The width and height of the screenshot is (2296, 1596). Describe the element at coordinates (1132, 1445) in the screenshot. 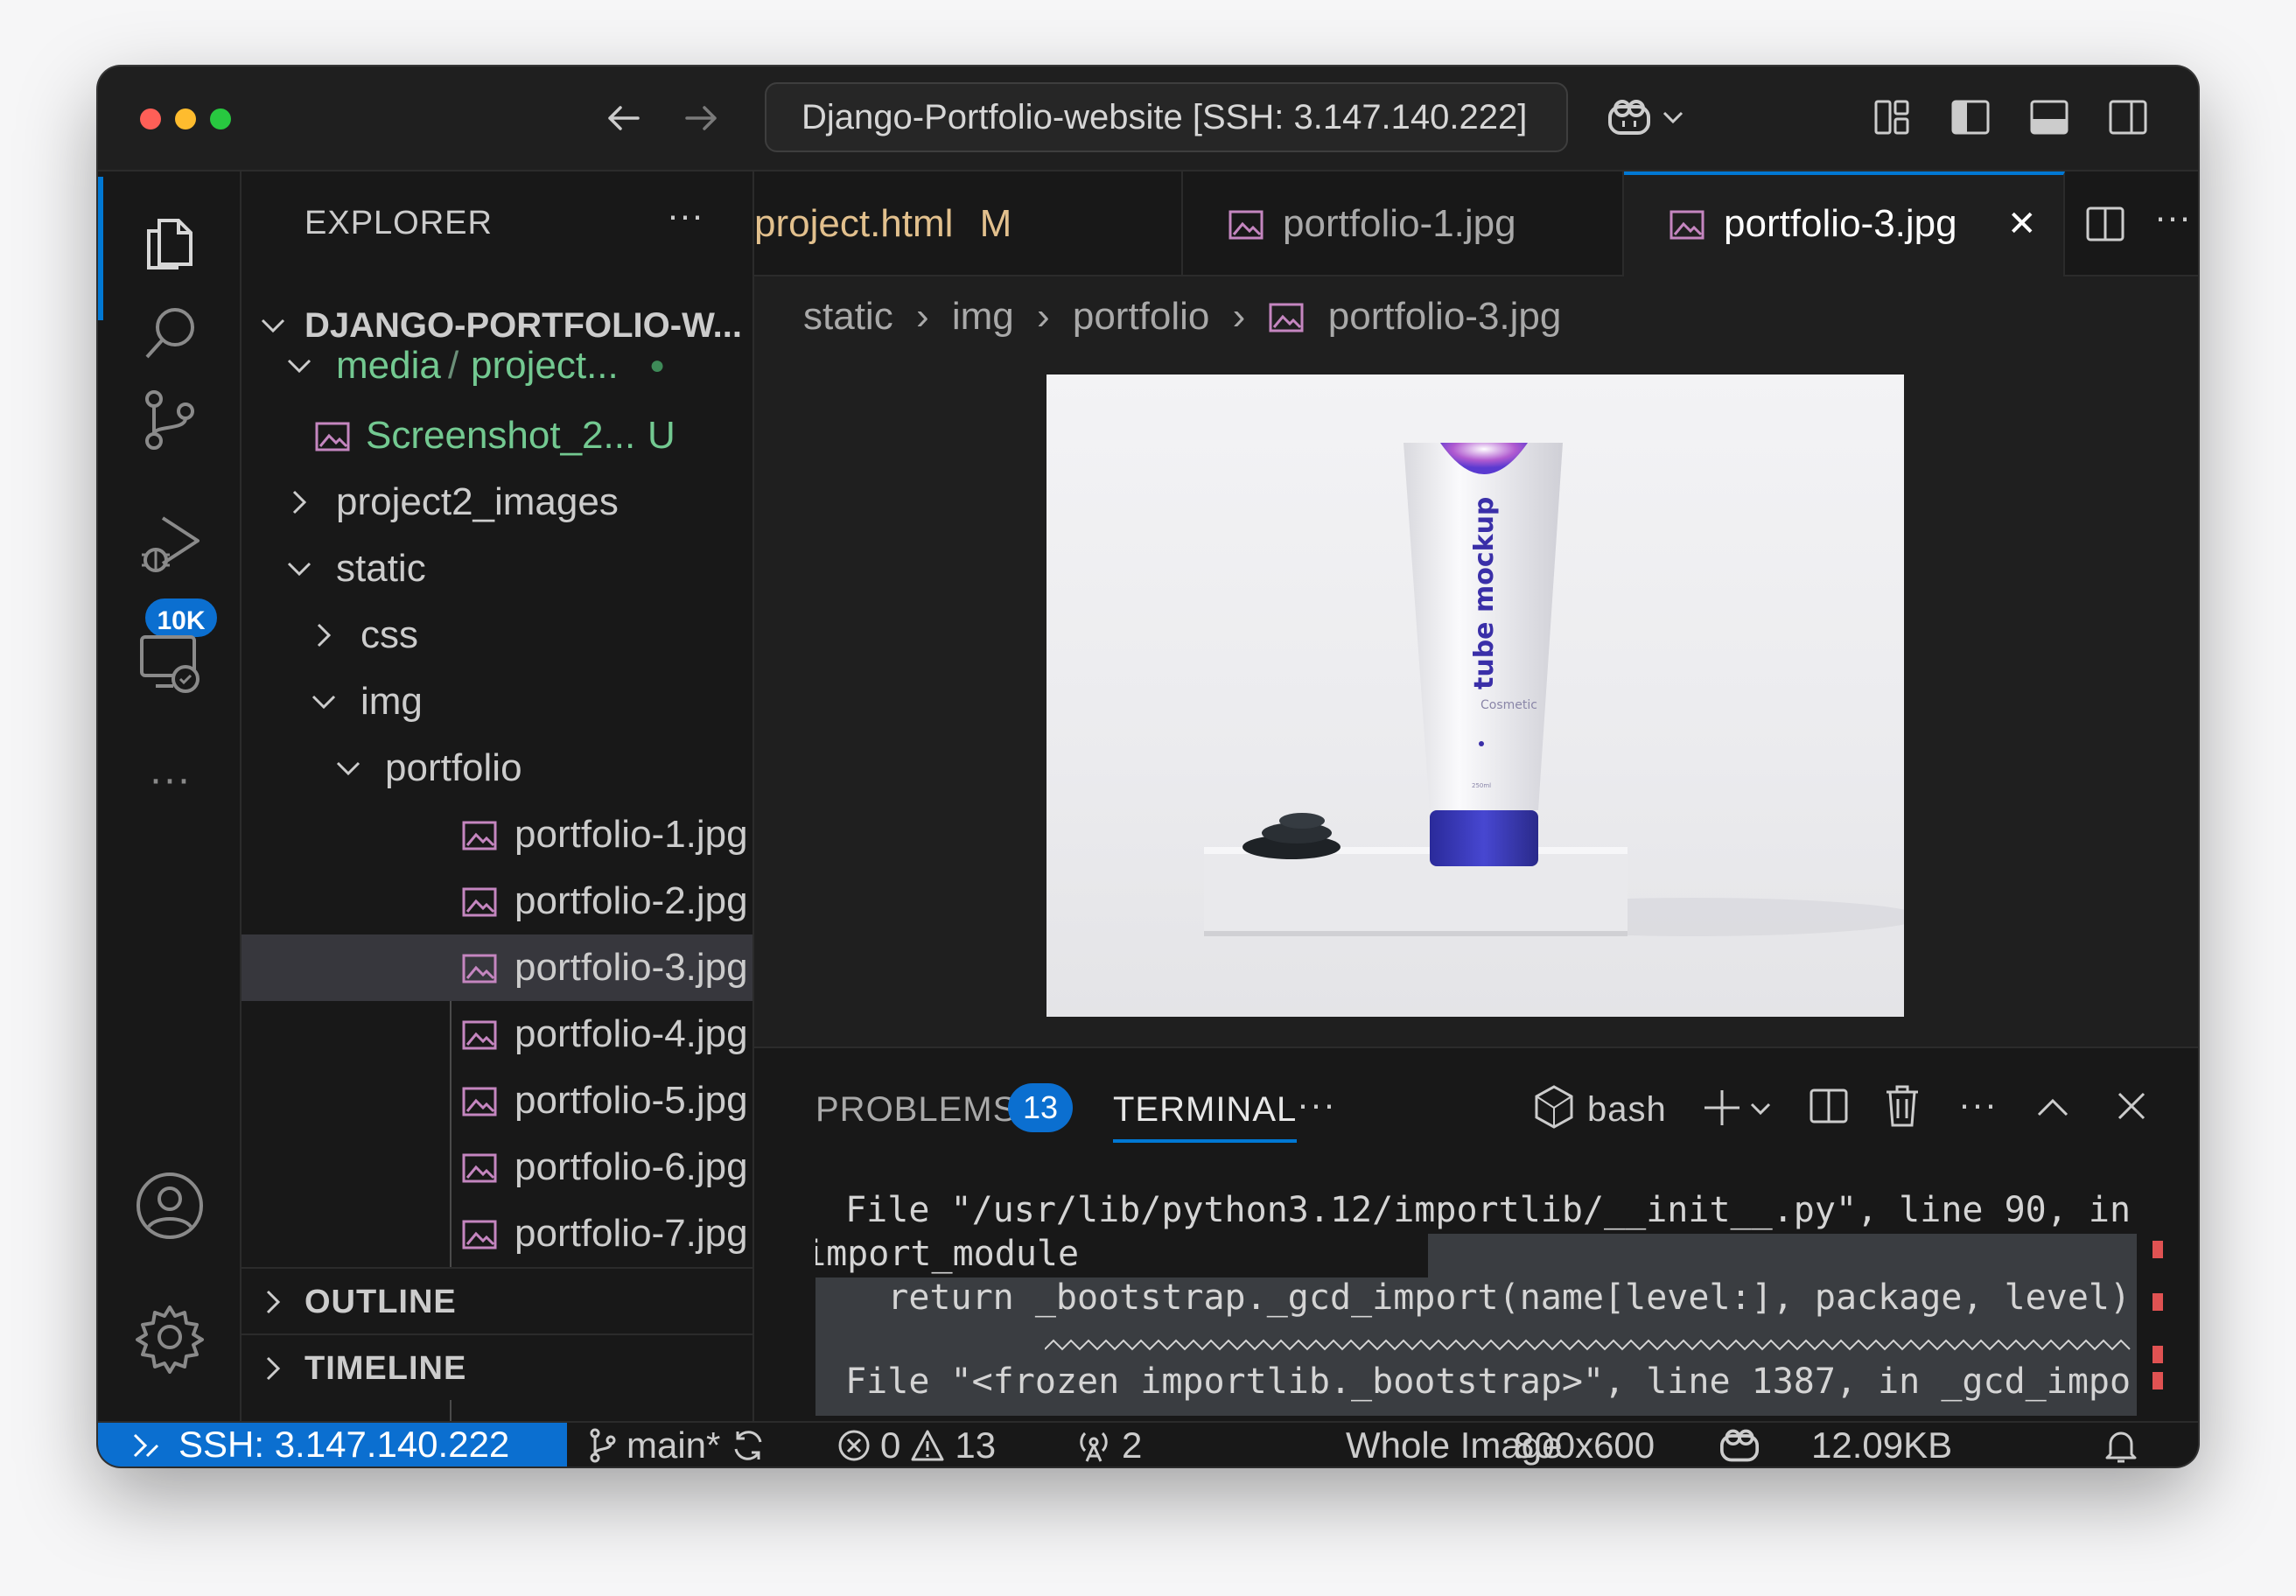

I see `ports-count: 2` at that location.